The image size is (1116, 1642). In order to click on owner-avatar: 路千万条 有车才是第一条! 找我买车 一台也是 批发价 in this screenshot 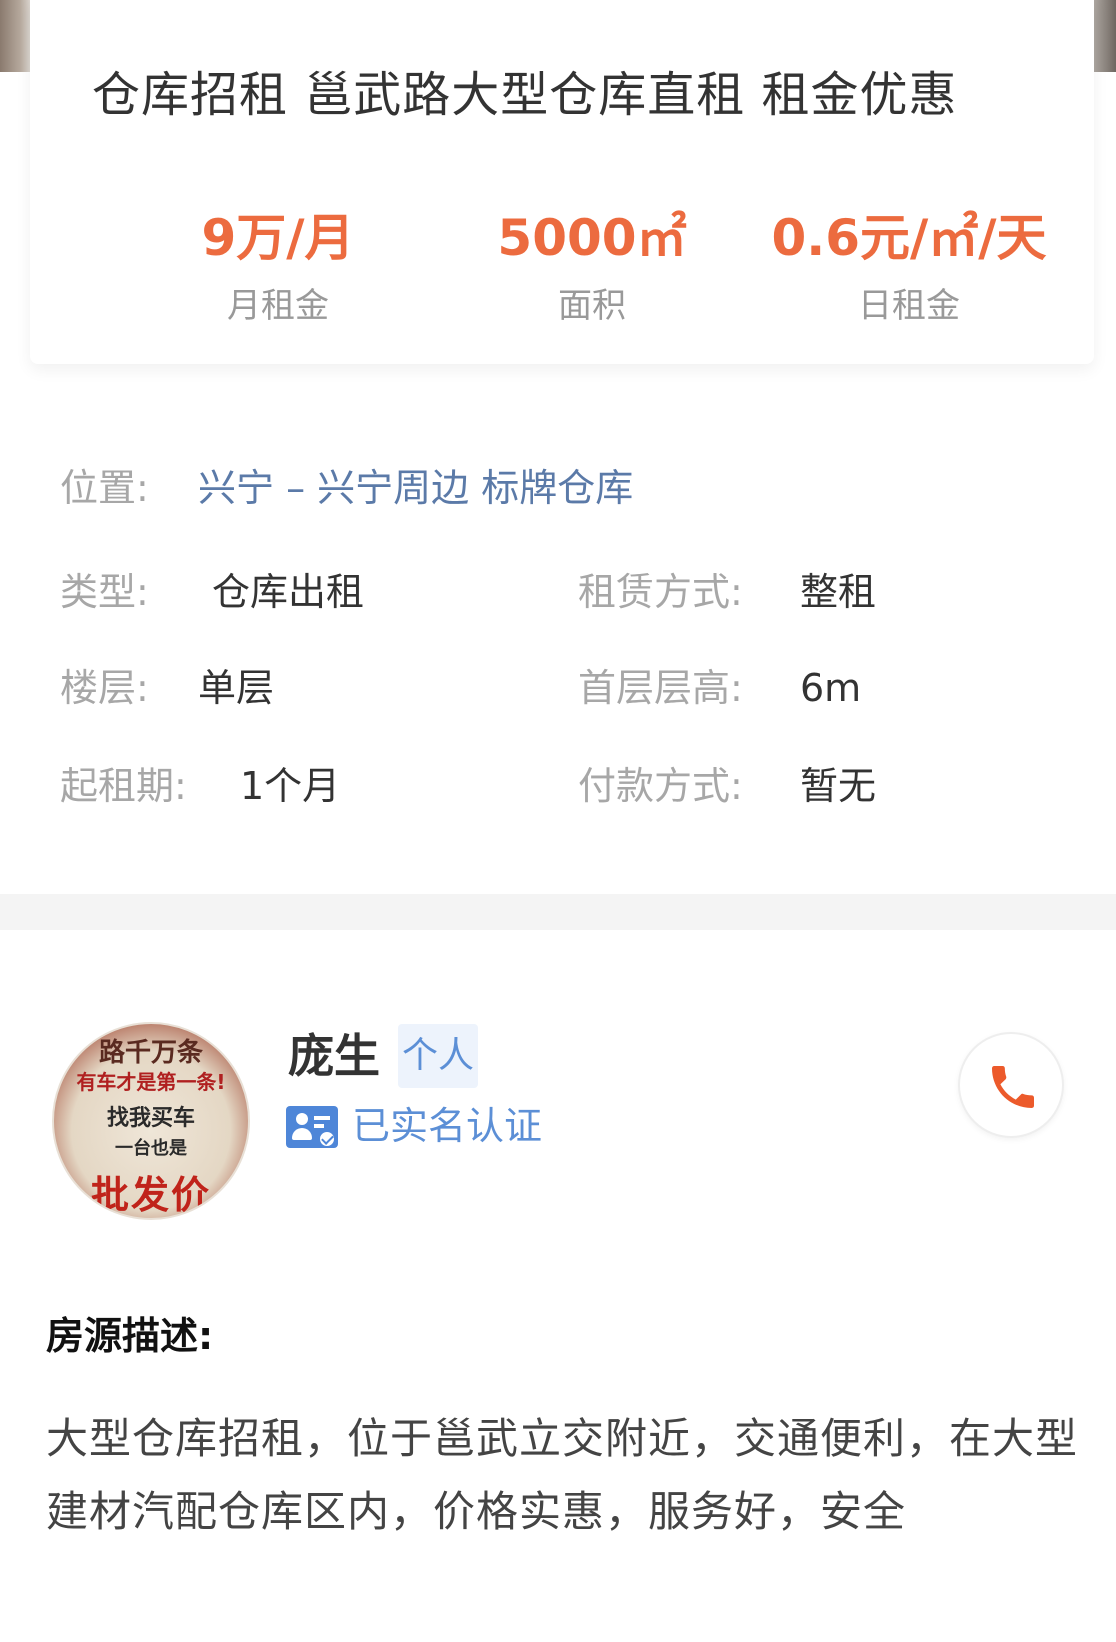, I will do `click(151, 1121)`.